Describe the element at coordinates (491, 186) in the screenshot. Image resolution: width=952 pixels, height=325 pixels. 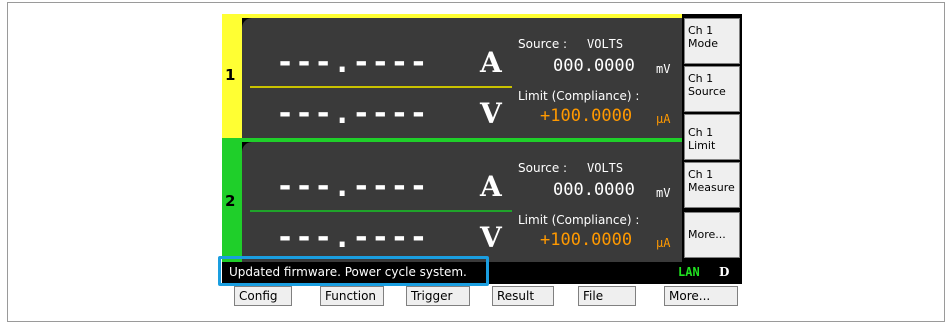
I see `channel-2-current-unit: A` at that location.